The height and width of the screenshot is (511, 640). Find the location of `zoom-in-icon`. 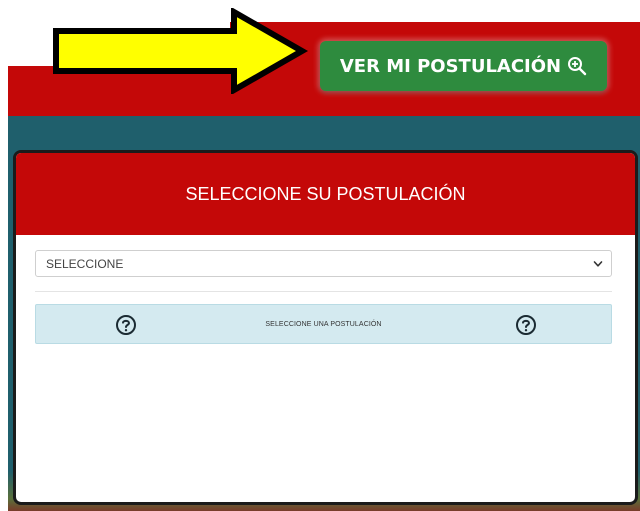

zoom-in-icon is located at coordinates (577, 66).